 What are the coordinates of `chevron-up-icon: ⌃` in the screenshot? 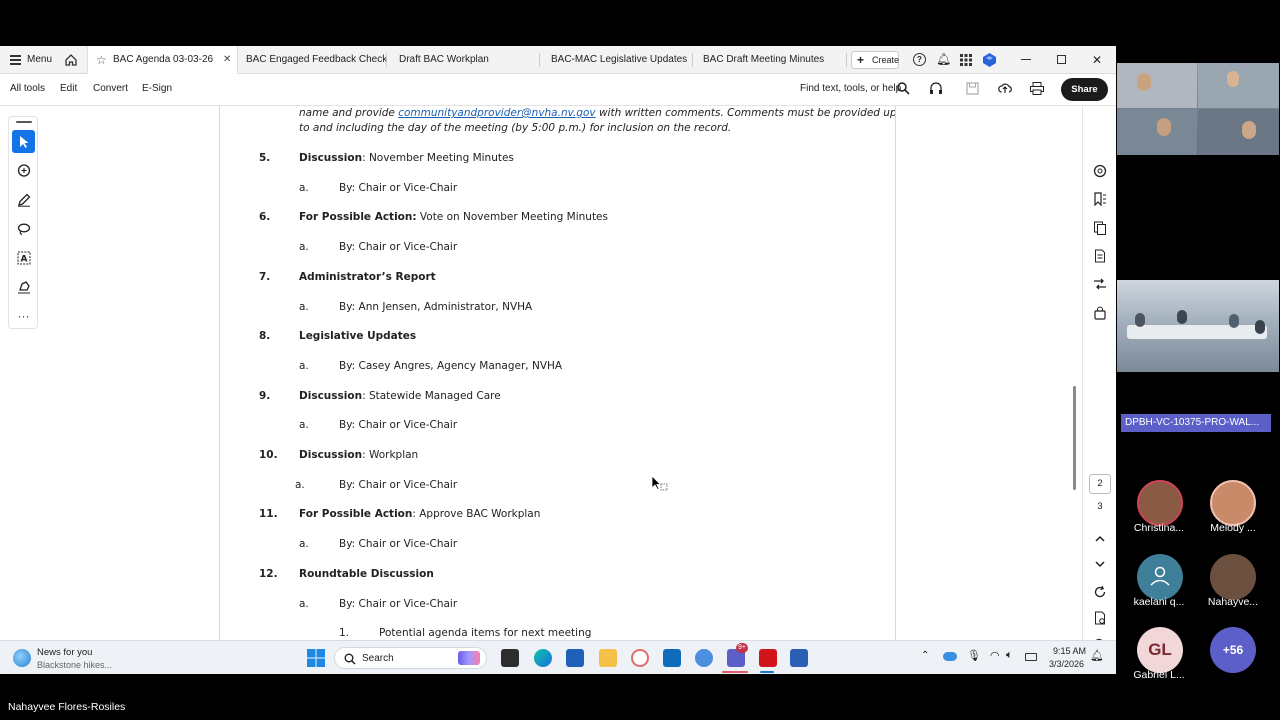 It's located at (925, 655).